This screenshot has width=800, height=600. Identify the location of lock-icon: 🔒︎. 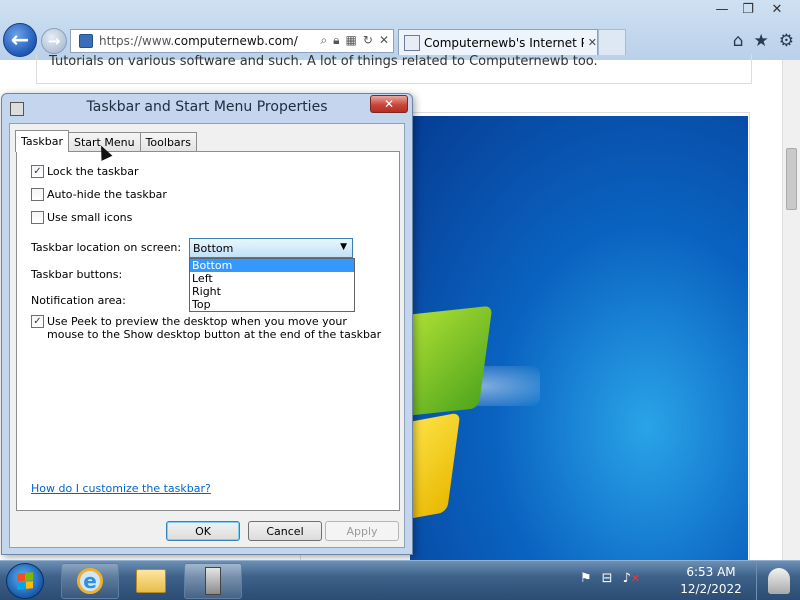
(336, 40).